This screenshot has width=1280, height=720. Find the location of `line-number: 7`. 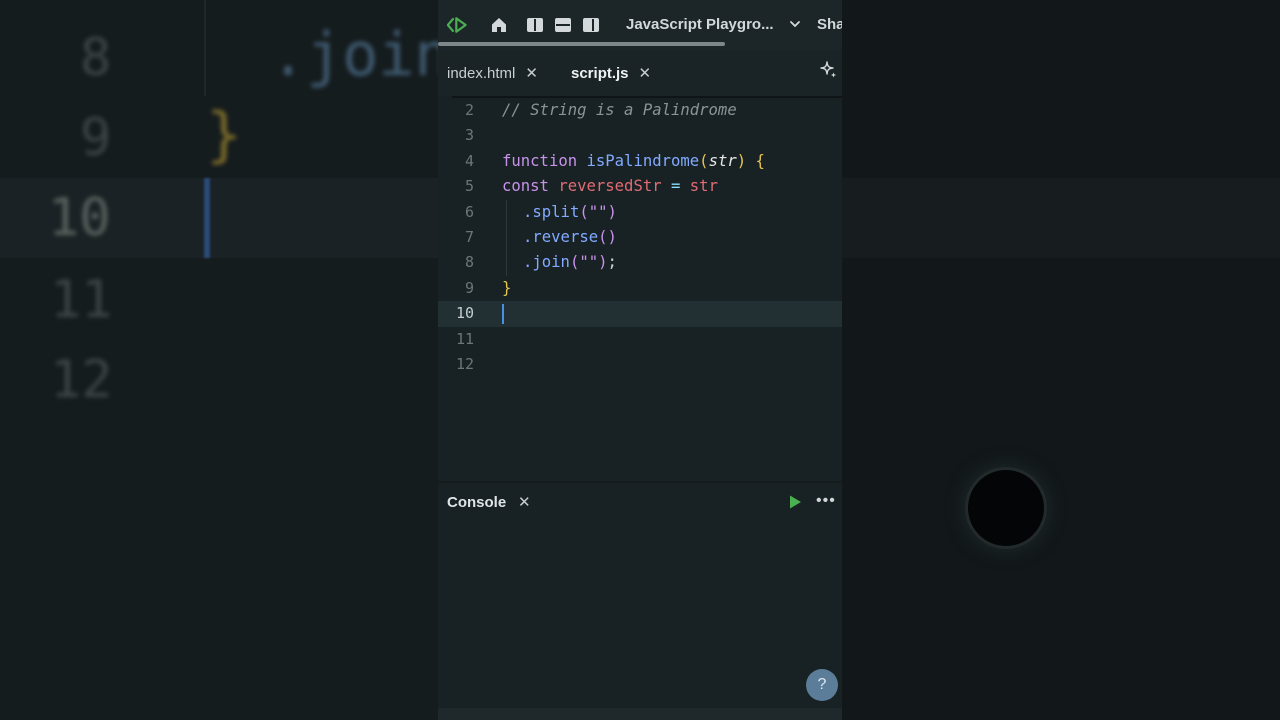

line-number: 7 is located at coordinates (469, 237).